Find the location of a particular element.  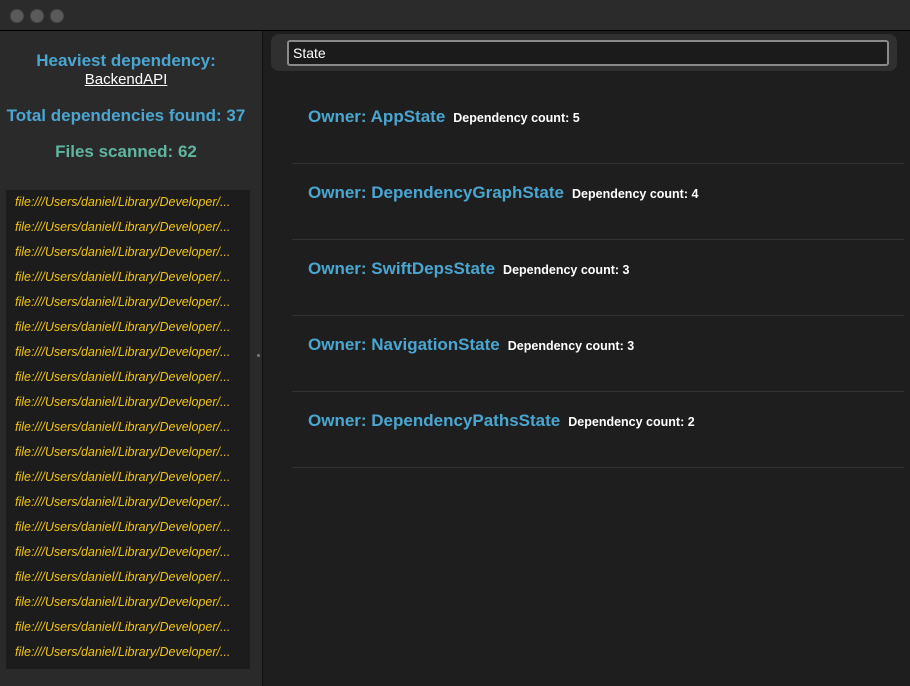

files-scanned: Files scanned: 62 is located at coordinates (126, 151).